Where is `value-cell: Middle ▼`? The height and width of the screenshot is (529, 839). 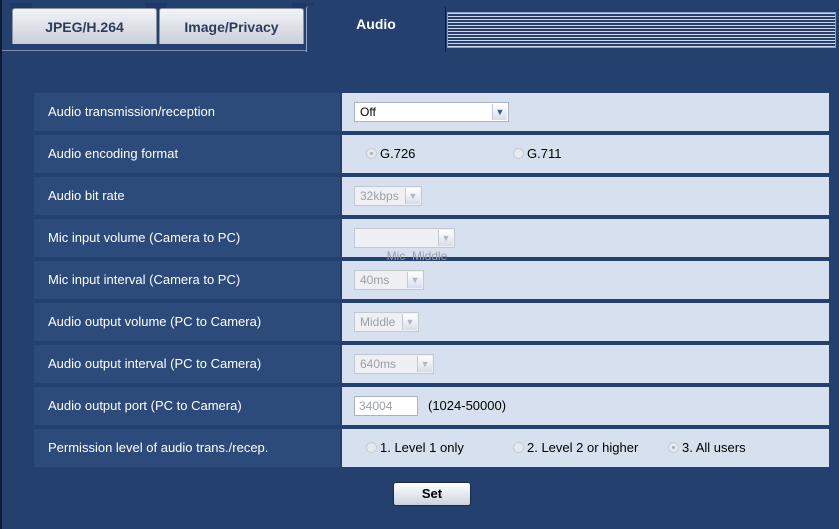
value-cell: Middle ▼ is located at coordinates (585, 322).